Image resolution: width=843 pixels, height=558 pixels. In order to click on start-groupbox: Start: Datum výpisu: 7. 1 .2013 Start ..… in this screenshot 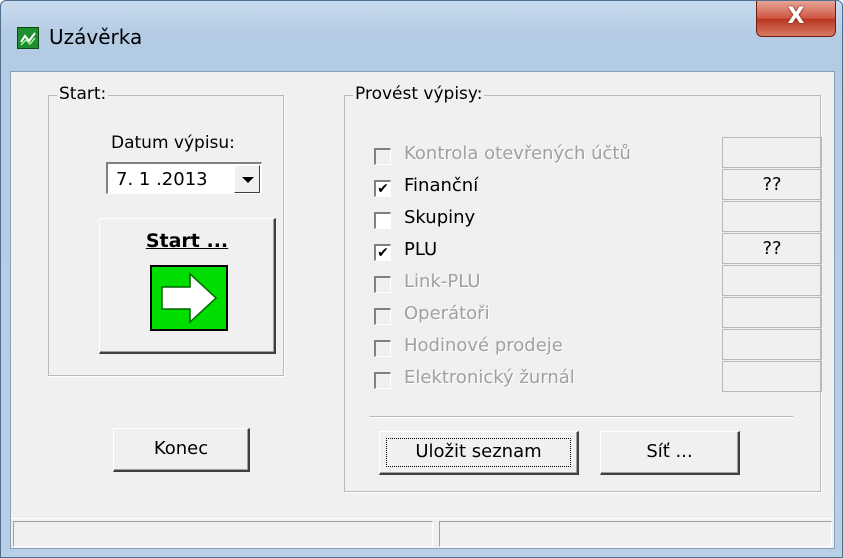, I will do `click(166, 230)`.